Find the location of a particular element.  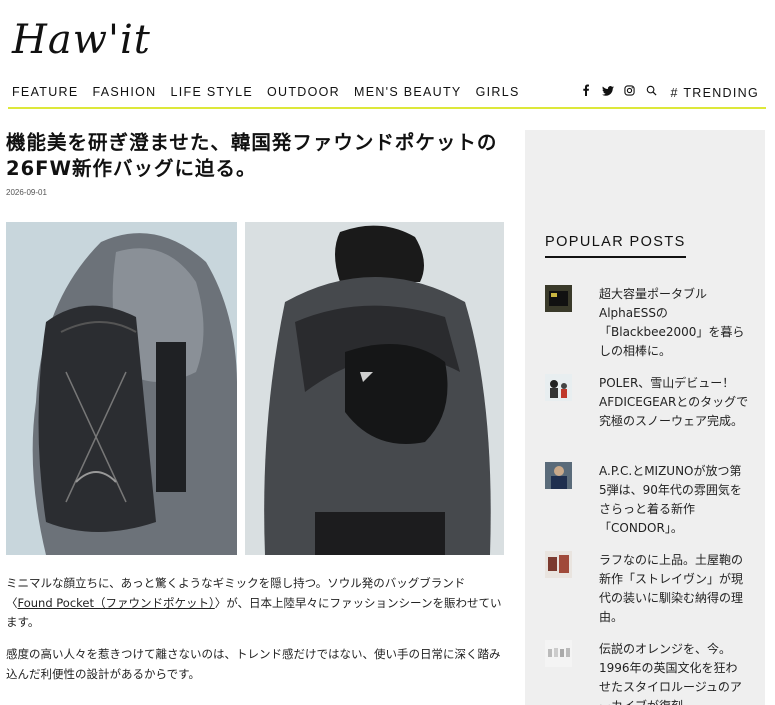

site-logo: Haw'it is located at coordinates (82, 40).